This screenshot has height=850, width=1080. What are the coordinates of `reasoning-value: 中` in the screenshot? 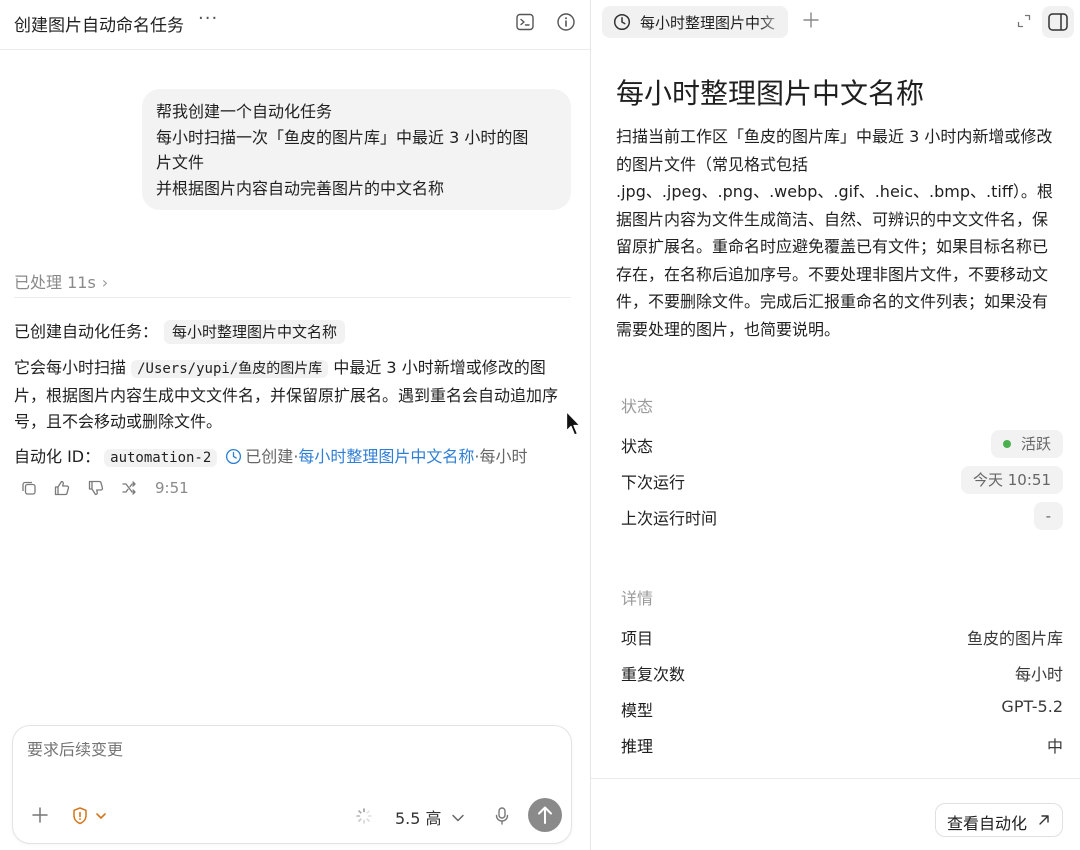 It's located at (1054, 746).